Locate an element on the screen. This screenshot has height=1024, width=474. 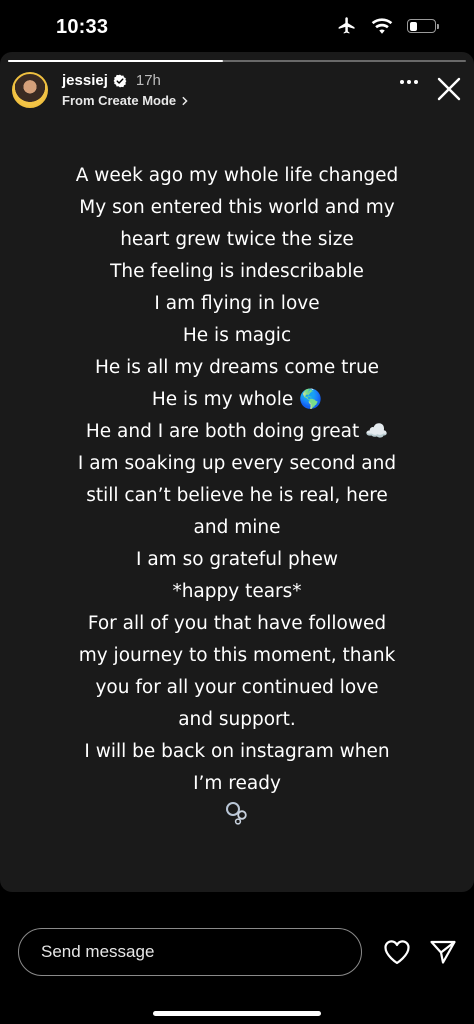
story-text-line: you for all your continued love is located at coordinates (237, 687).